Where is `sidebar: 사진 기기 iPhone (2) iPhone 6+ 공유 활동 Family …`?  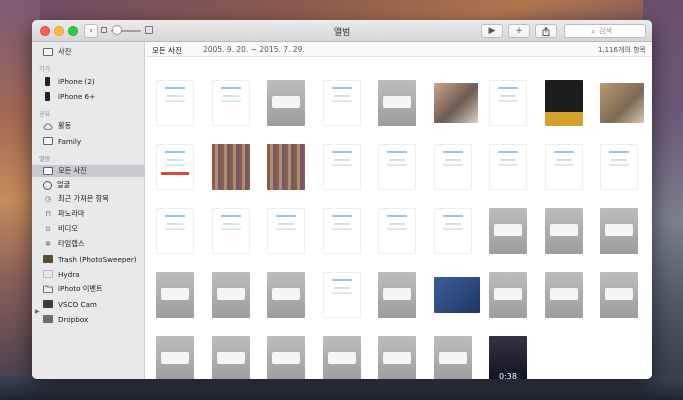
sidebar: 사진 기기 iPhone (2) iPhone 6+ 공유 활동 Family … is located at coordinates (88, 210).